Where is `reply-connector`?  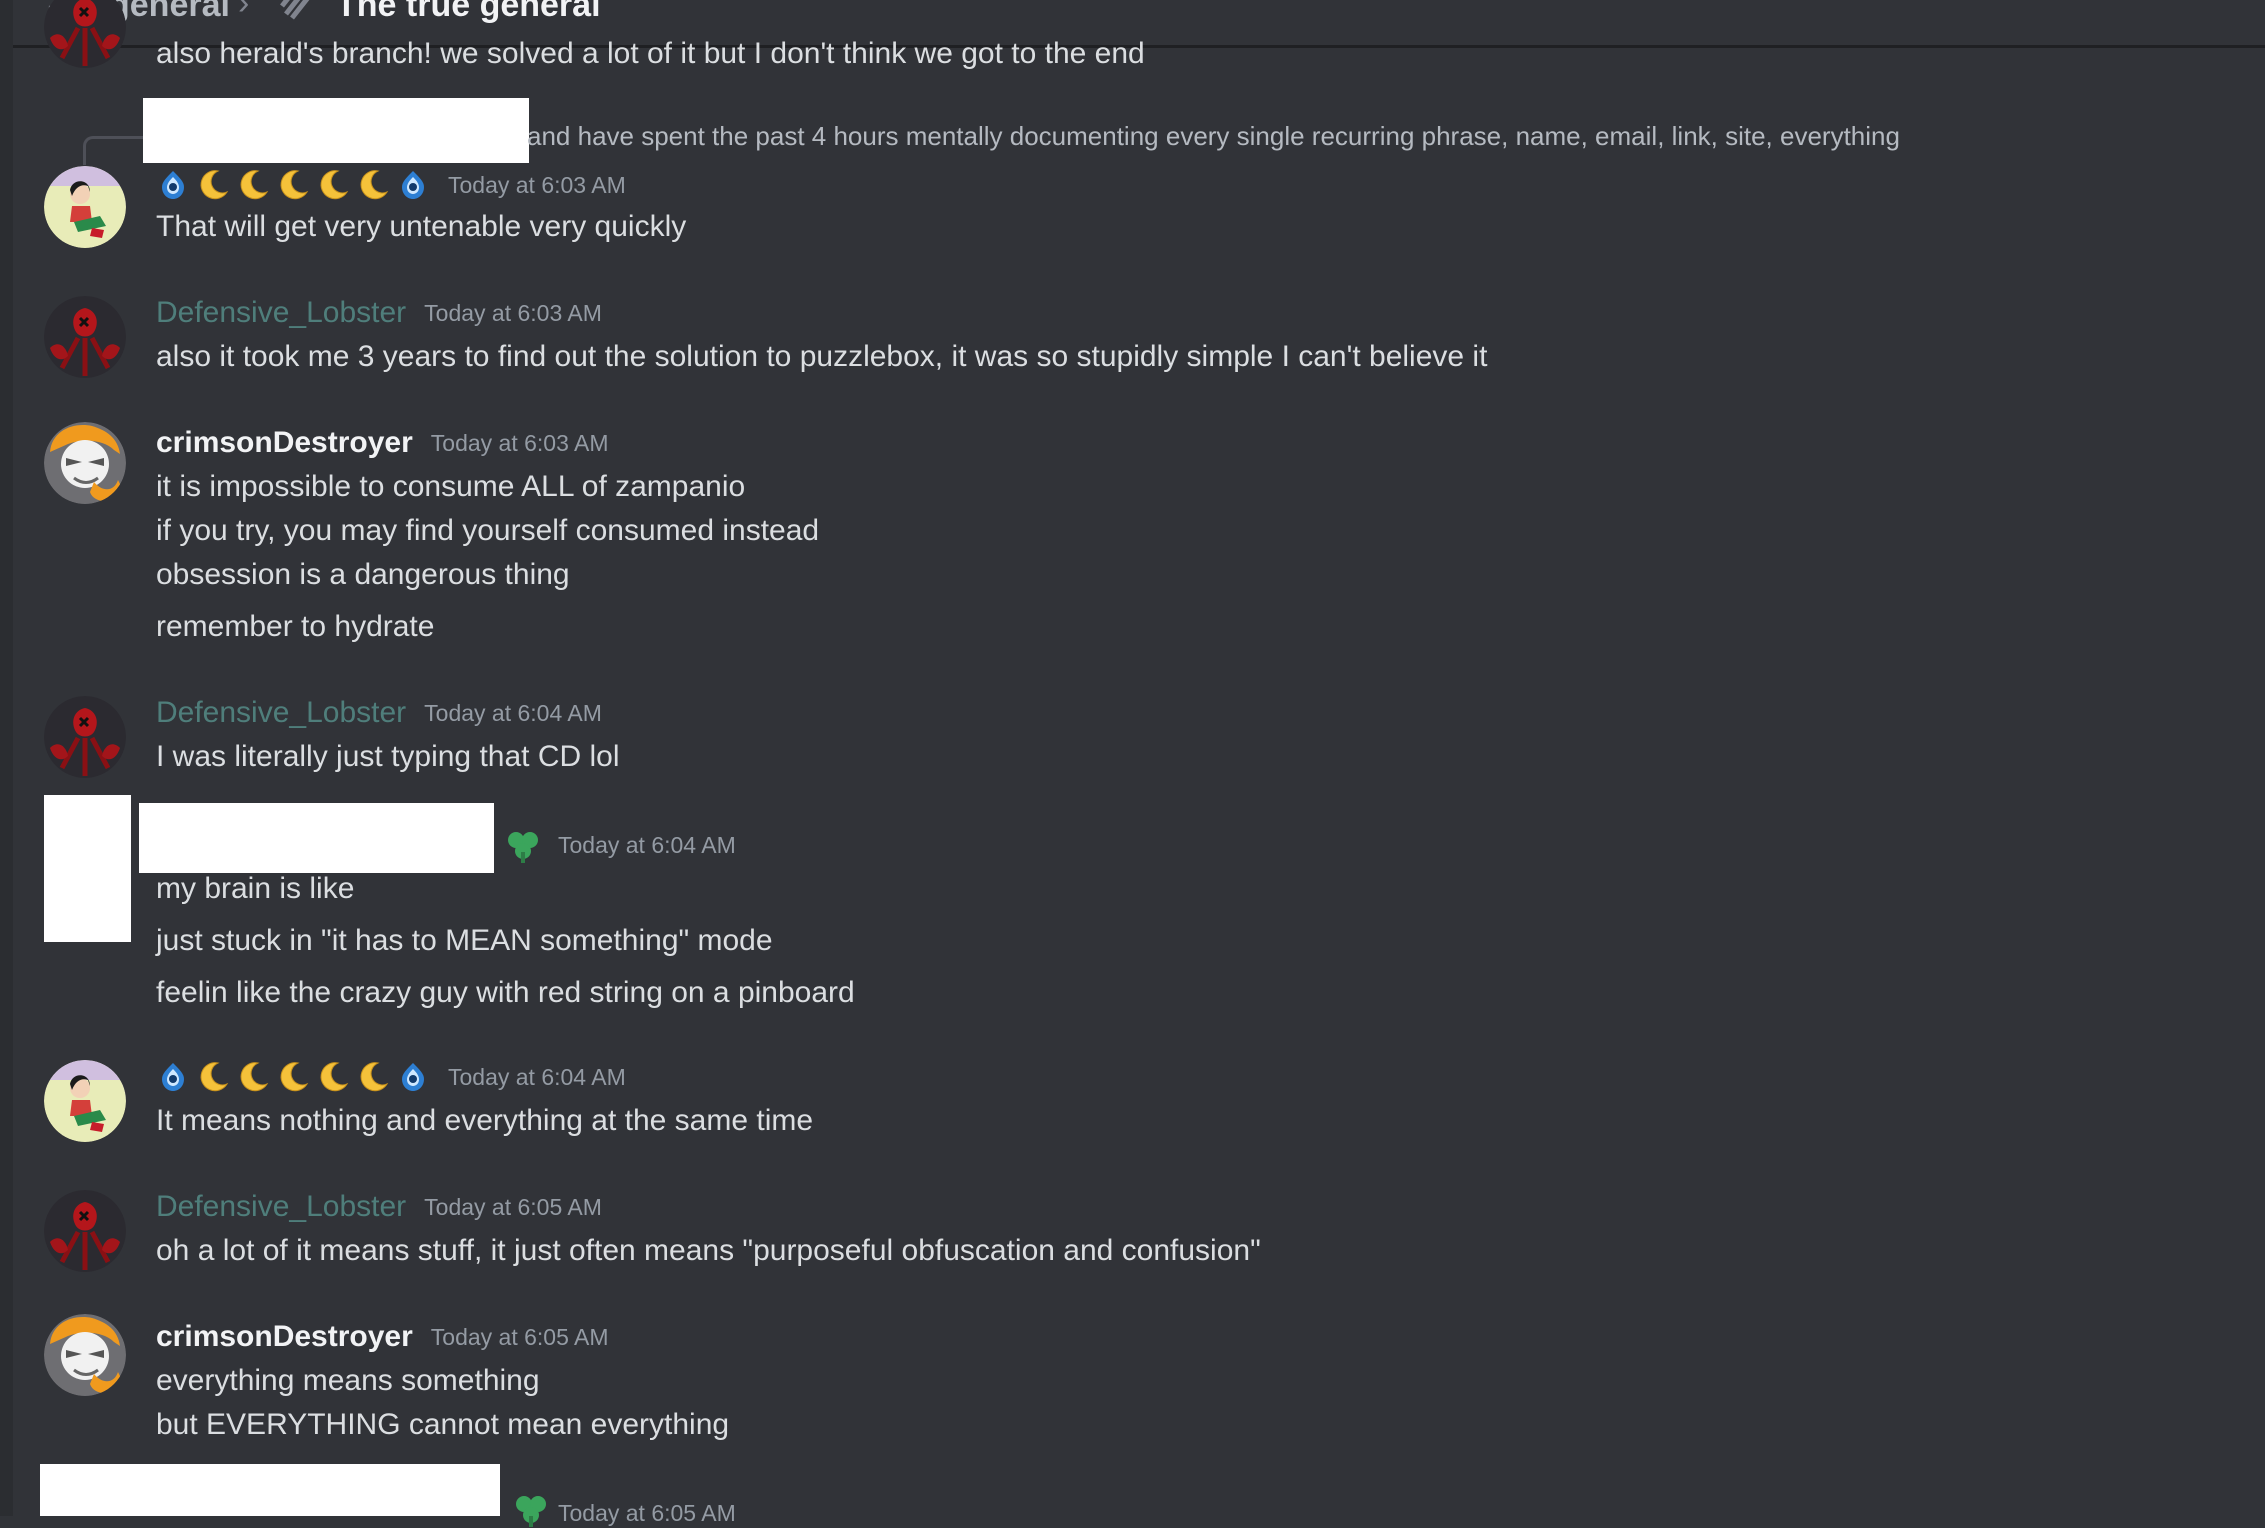 reply-connector is located at coordinates (113, 150).